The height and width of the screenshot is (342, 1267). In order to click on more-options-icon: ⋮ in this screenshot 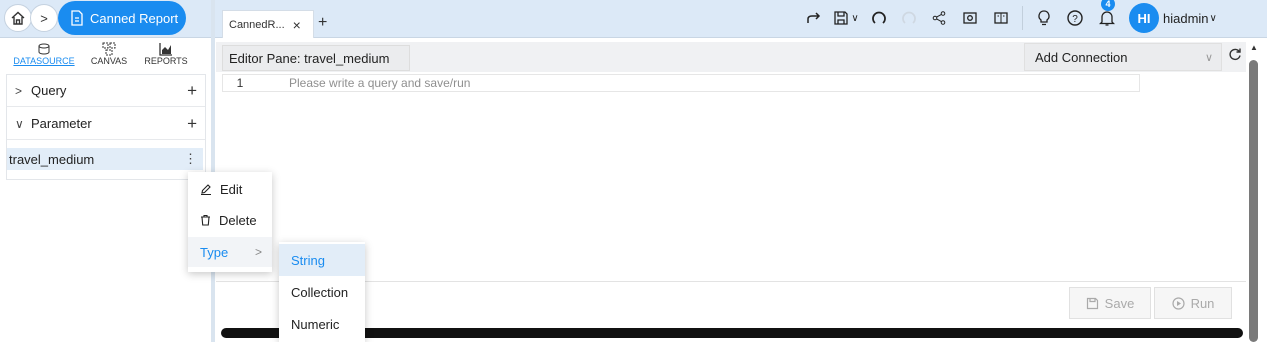, I will do `click(190, 159)`.